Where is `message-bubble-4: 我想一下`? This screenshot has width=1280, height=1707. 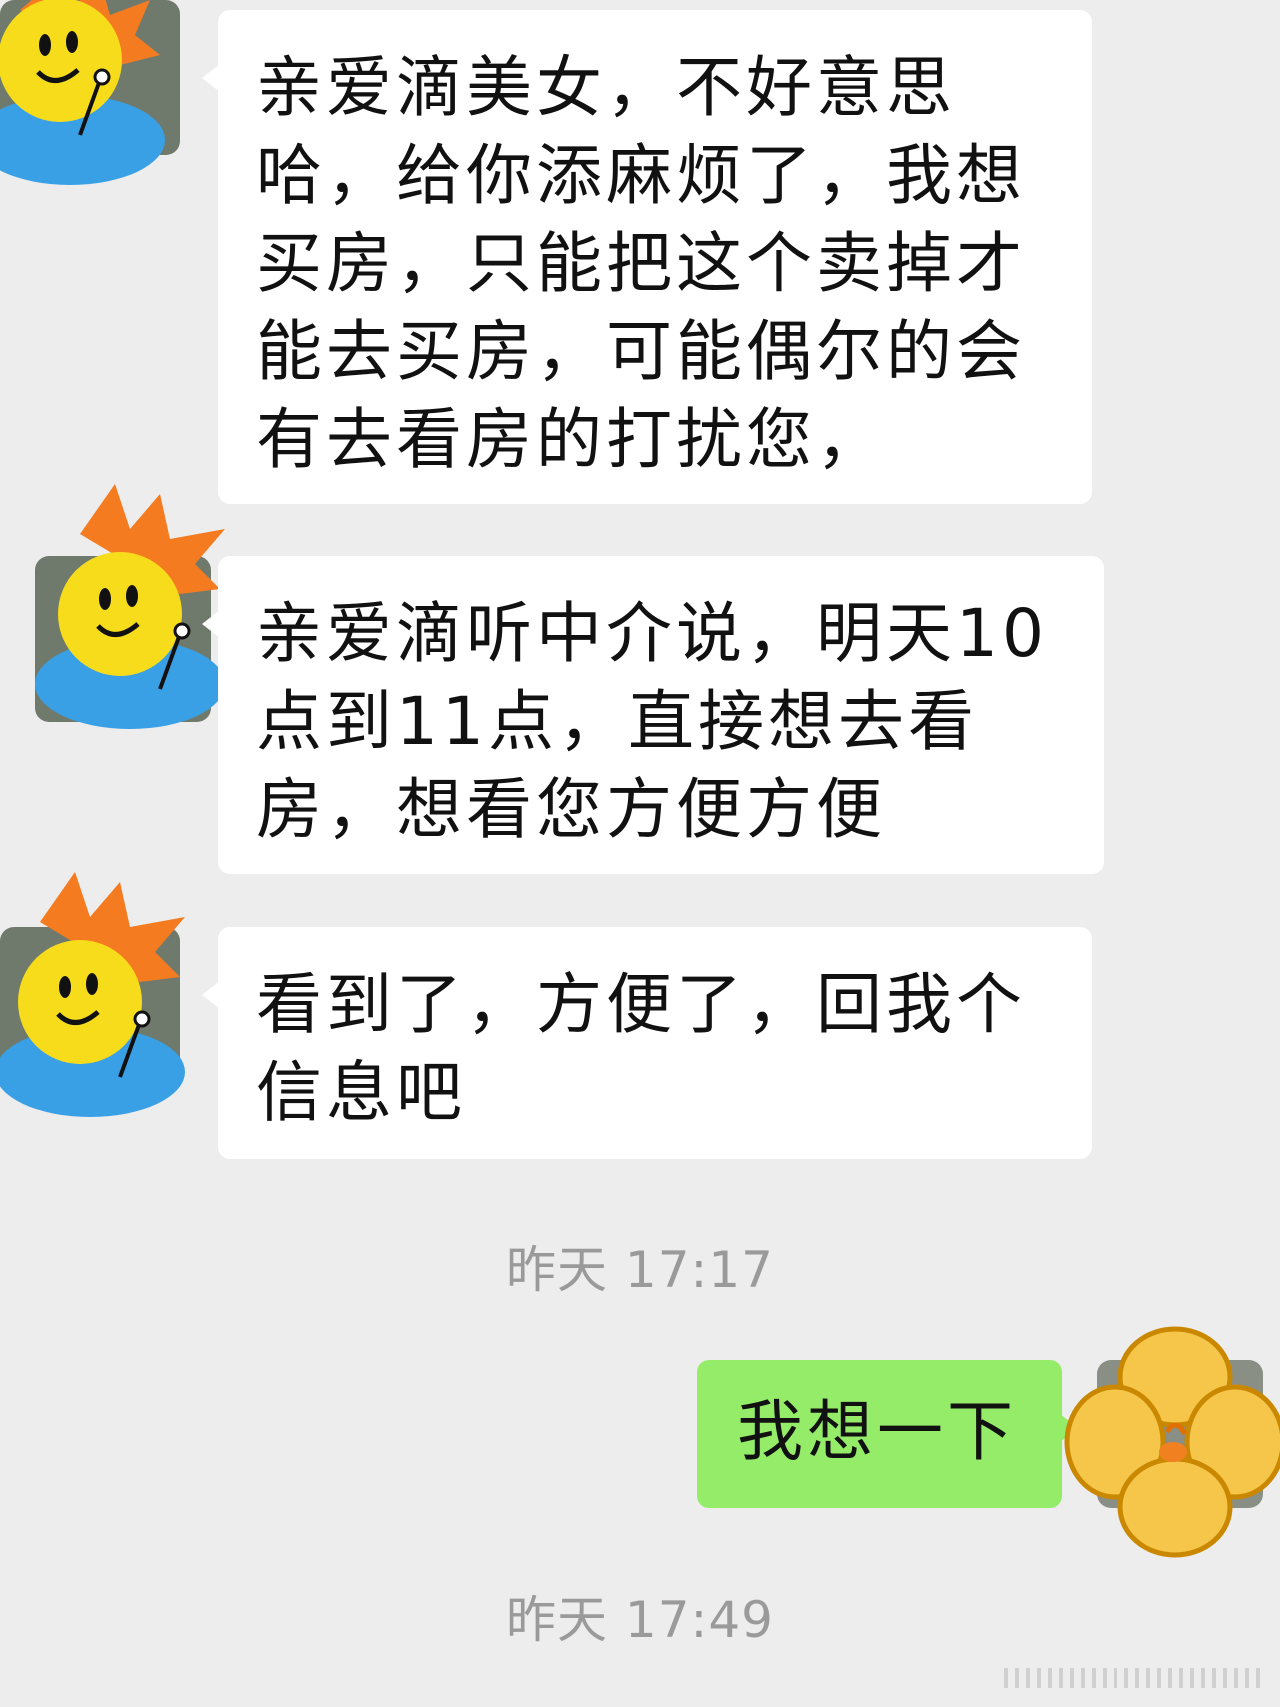 message-bubble-4: 我想一下 is located at coordinates (887, 1434).